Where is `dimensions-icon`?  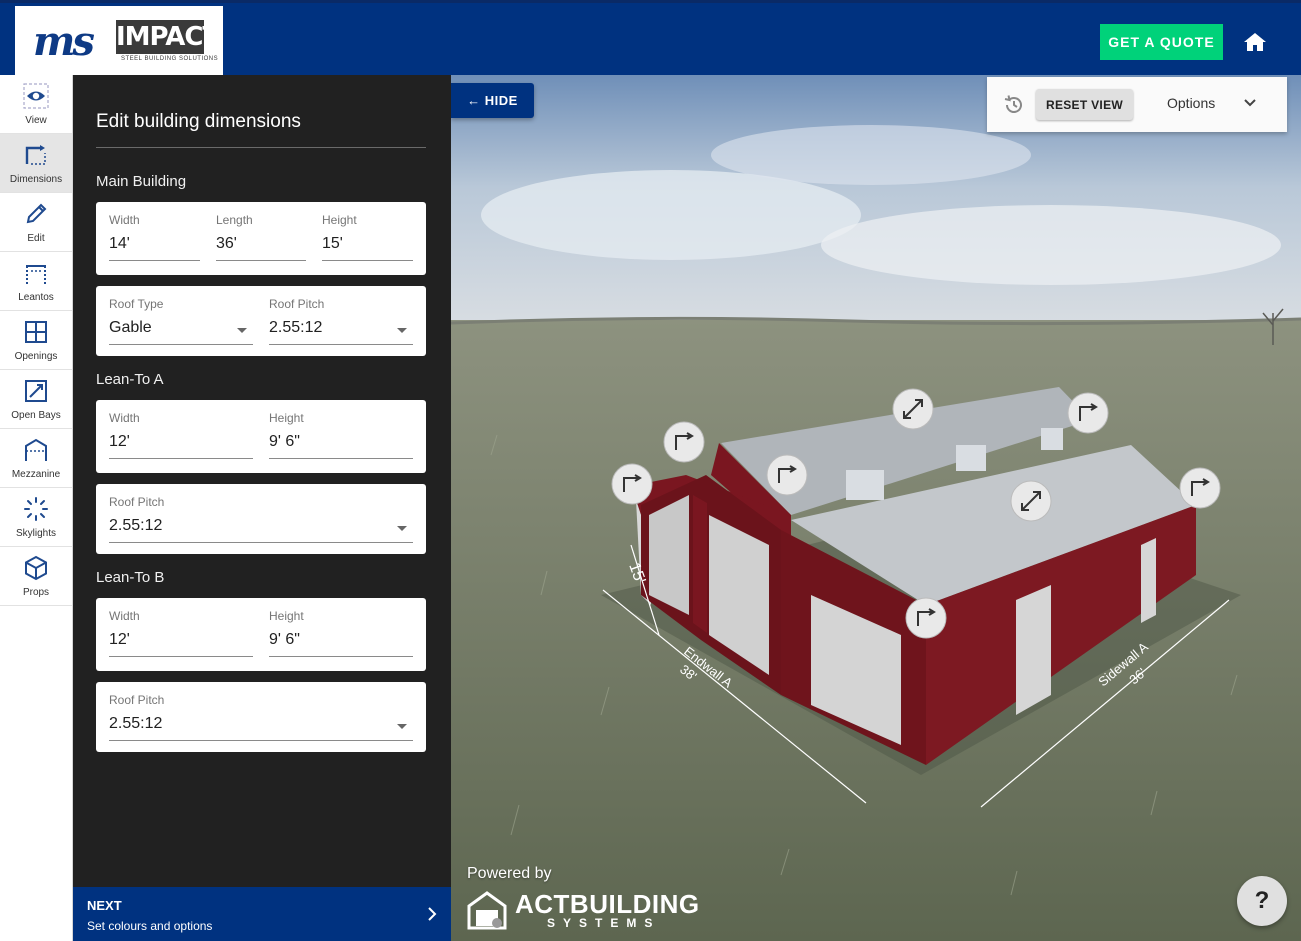
dimensions-icon is located at coordinates (35, 155).